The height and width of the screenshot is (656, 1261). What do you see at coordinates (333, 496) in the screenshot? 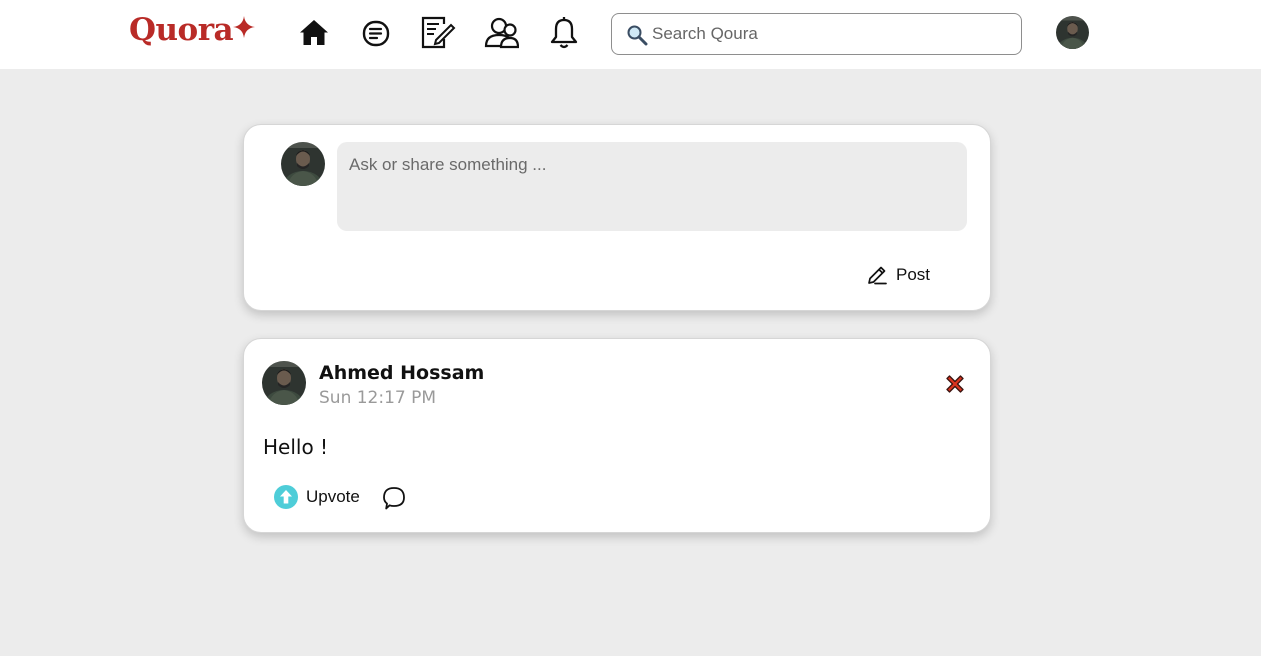
I see `upvote-label: Upvote` at bounding box center [333, 496].